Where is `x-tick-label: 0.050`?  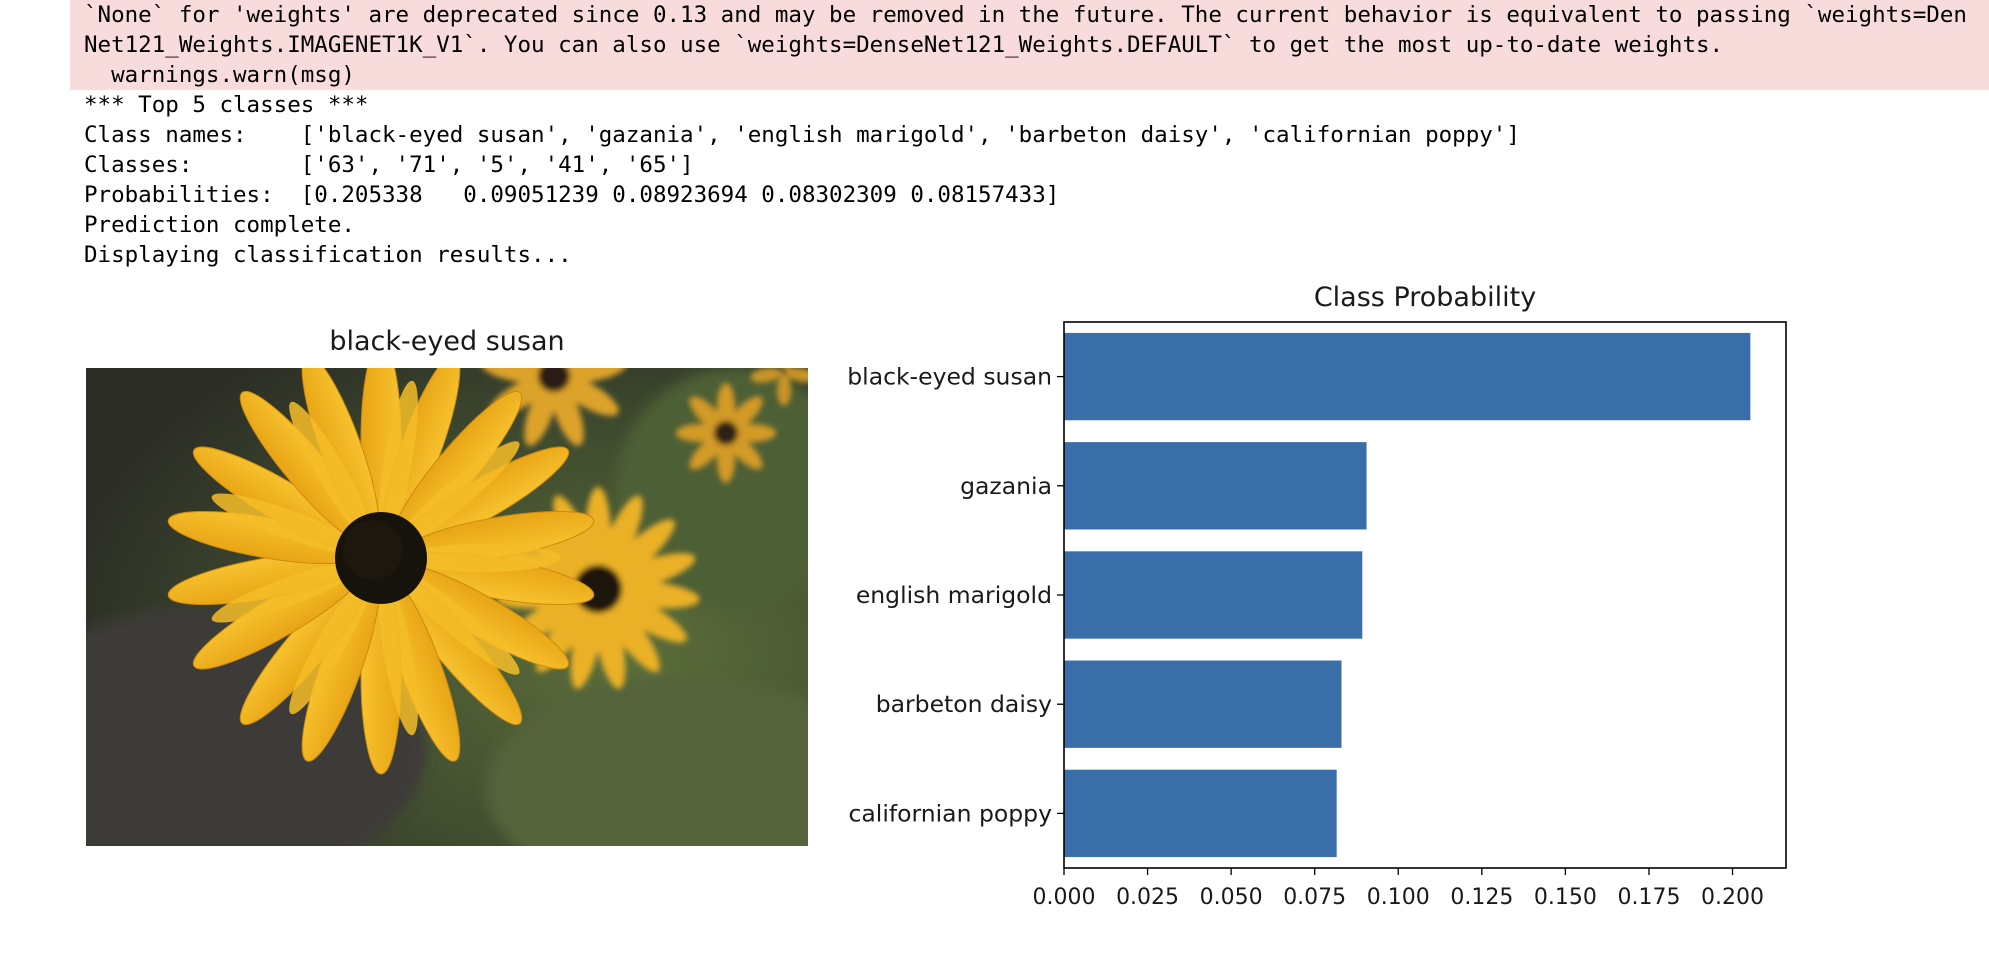
x-tick-label: 0.050 is located at coordinates (1231, 897).